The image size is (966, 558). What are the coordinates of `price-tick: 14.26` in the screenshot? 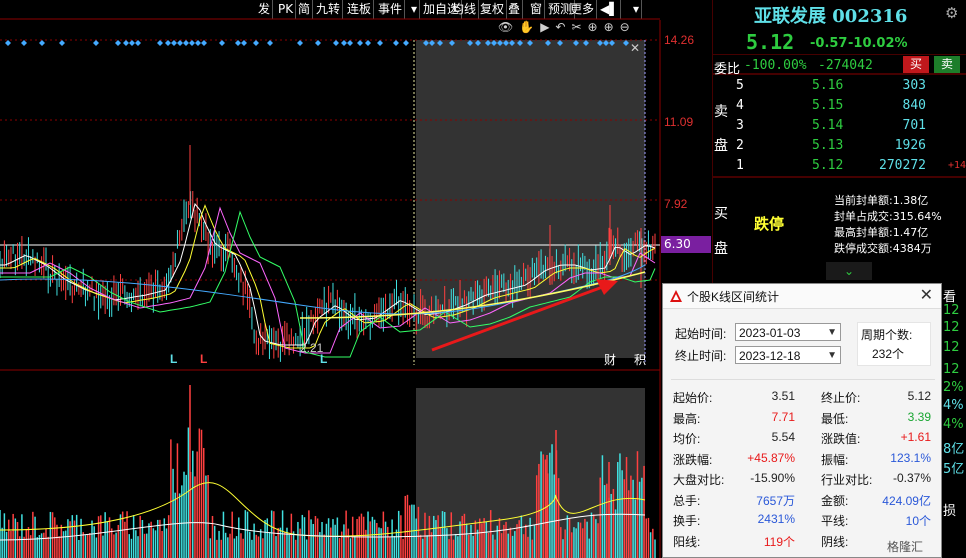 It's located at (679, 40).